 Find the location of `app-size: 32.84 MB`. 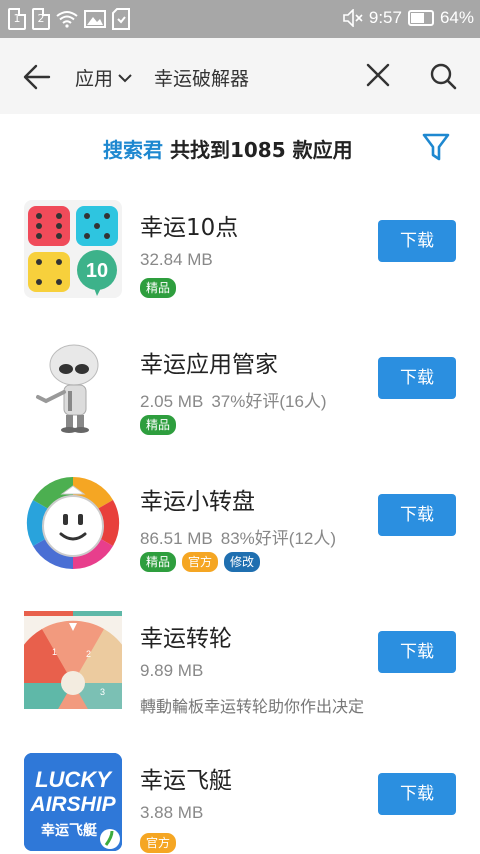

app-size: 32.84 MB is located at coordinates (176, 259).